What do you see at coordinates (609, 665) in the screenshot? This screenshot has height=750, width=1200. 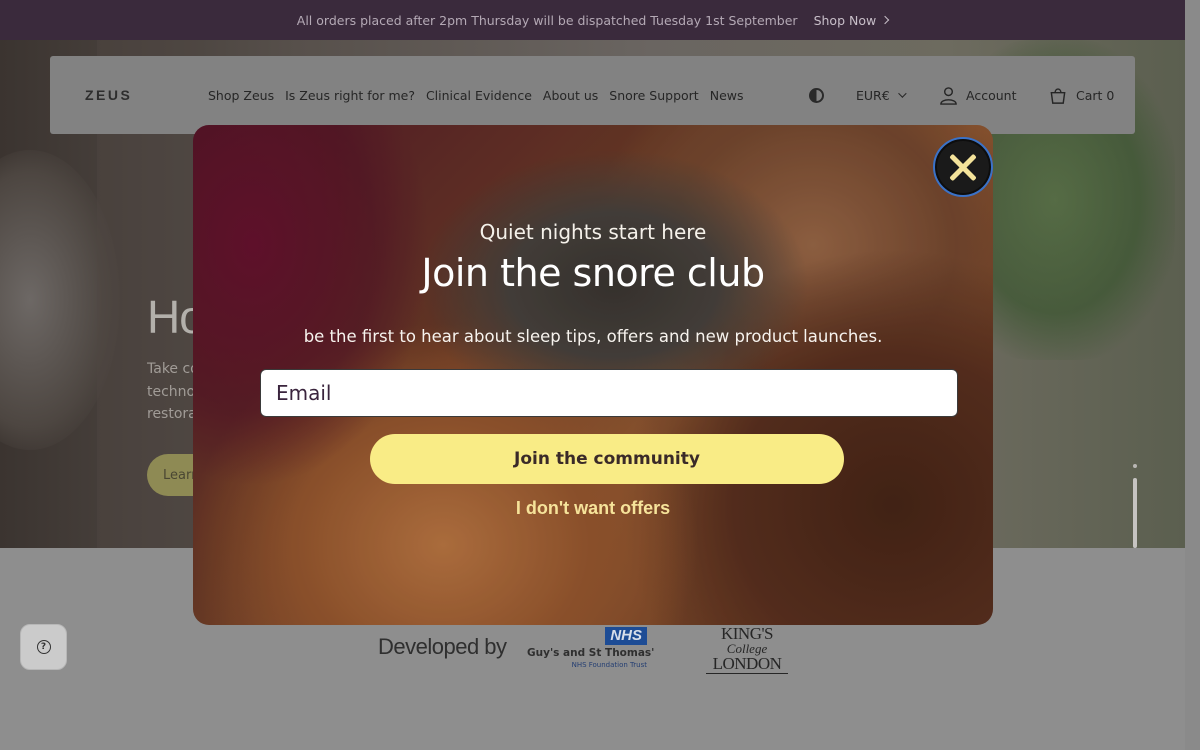 I see `nhs-trust-sub: NHS Foundation Trust` at bounding box center [609, 665].